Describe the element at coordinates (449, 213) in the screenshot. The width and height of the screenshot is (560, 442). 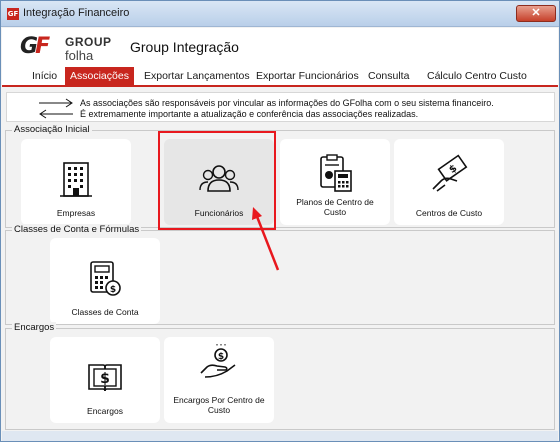
I see `tile-label: Centros de Custo` at that location.